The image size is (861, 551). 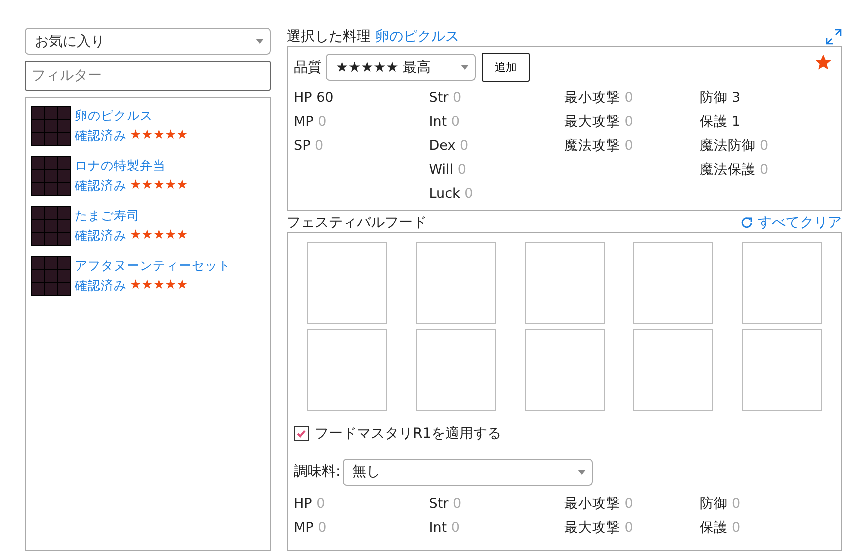 What do you see at coordinates (131, 216) in the screenshot?
I see `dish-name-link: たまご寿司` at bounding box center [131, 216].